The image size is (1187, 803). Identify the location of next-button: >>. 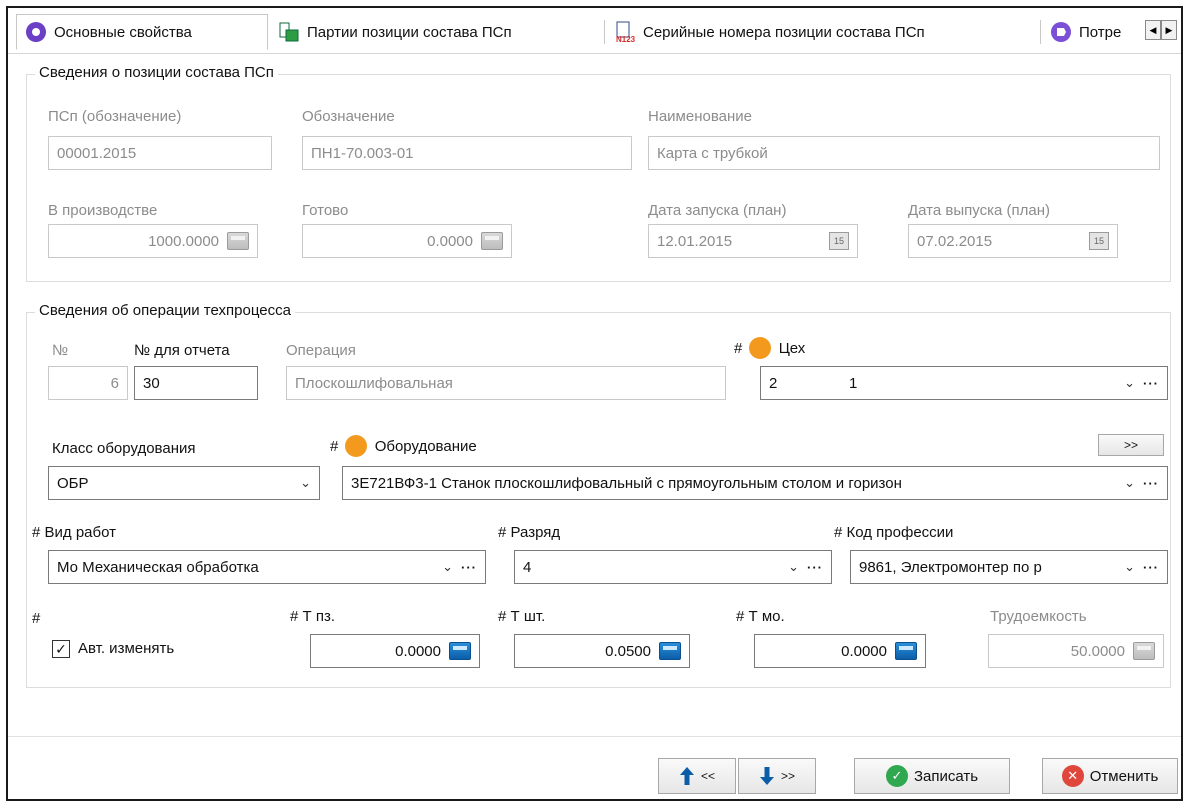
(777, 776).